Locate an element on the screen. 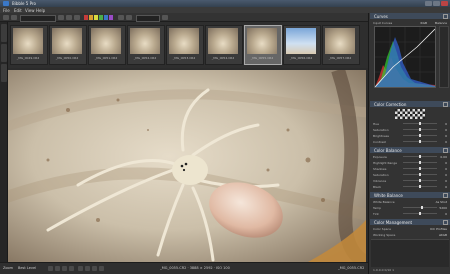  blue-label-swatch is located at coordinates (106, 17).